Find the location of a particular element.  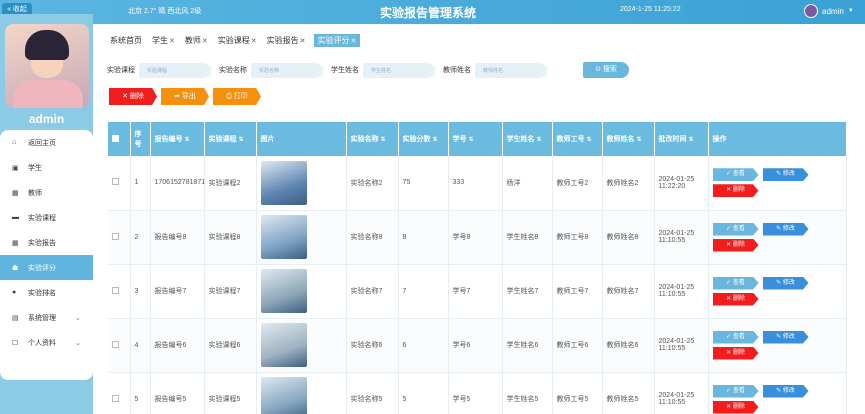

tab-2: 教师✕ is located at coordinates (196, 40).